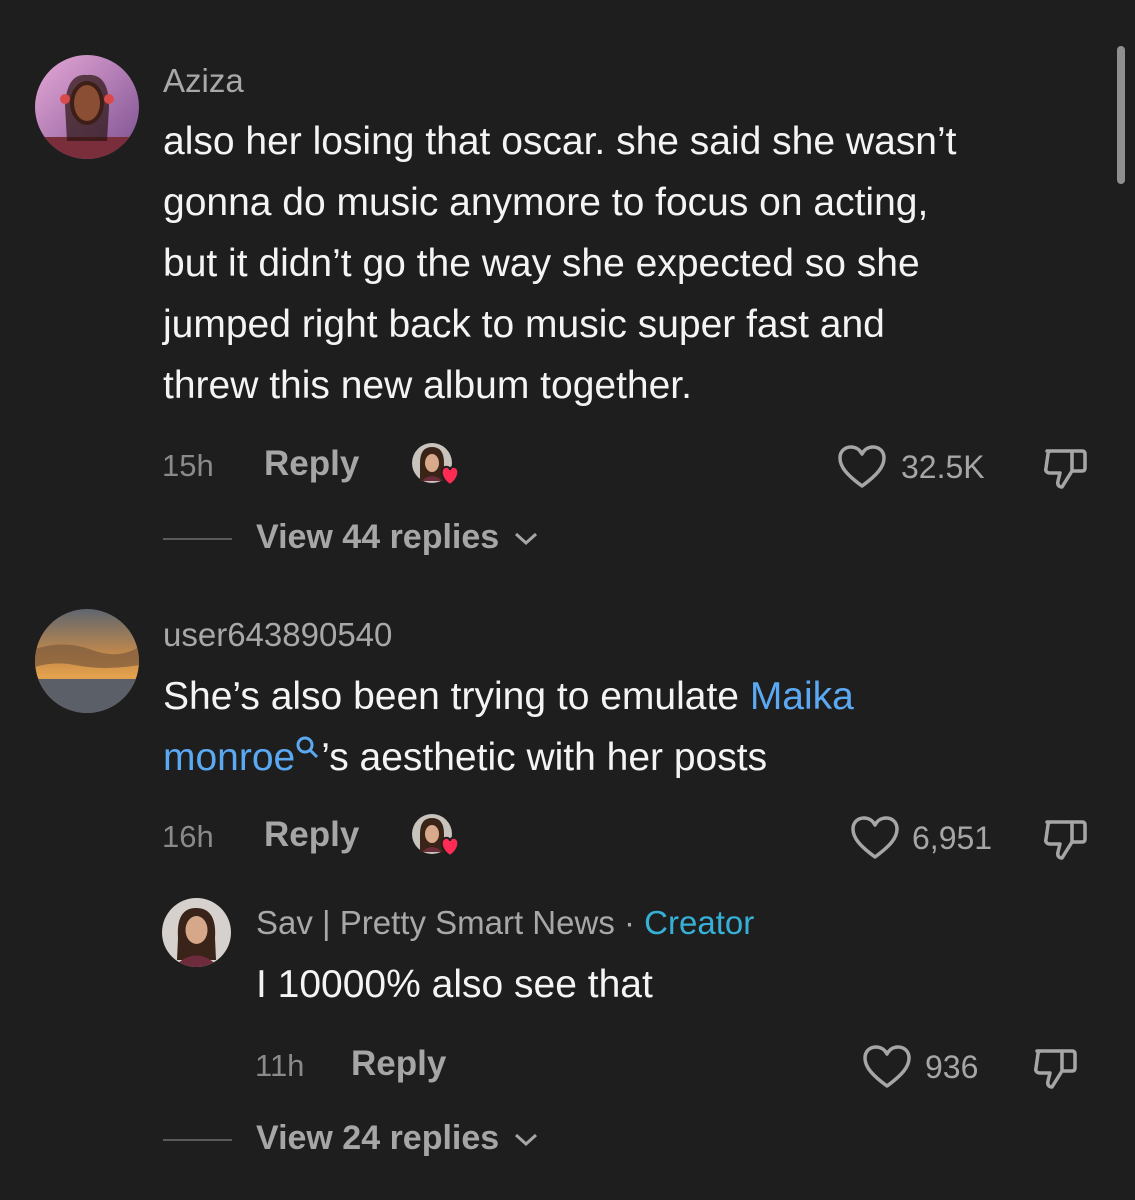  I want to click on view-replies-label: View 44 replies, so click(378, 537).